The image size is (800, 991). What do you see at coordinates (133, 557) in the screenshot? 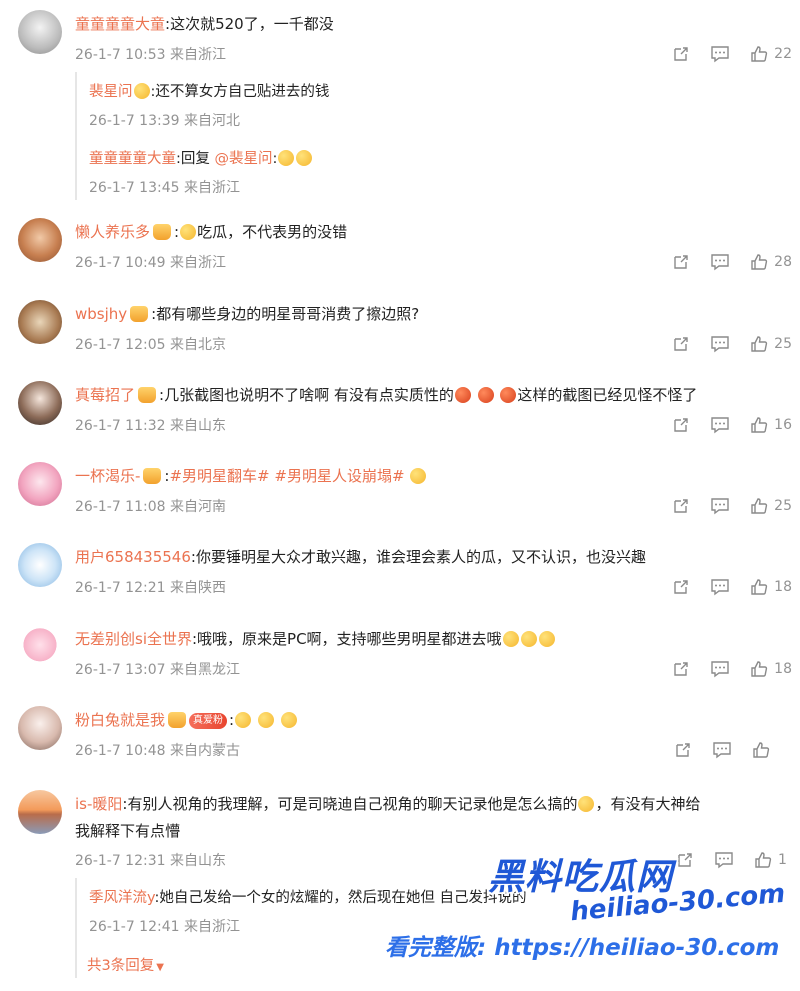
I see `username: 用户658435546` at bounding box center [133, 557].